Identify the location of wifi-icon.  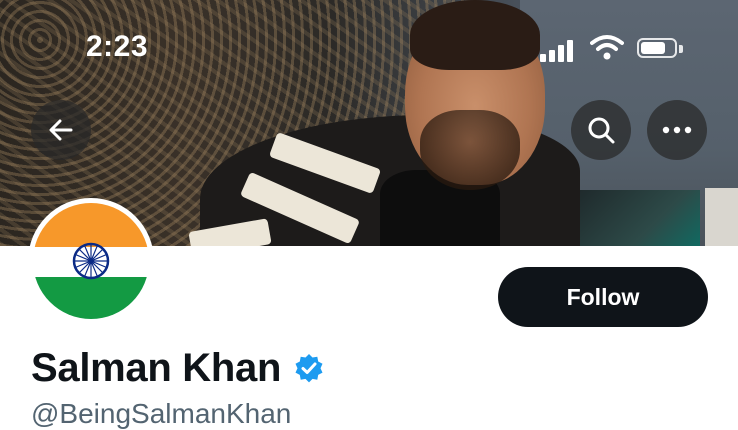
(607, 47).